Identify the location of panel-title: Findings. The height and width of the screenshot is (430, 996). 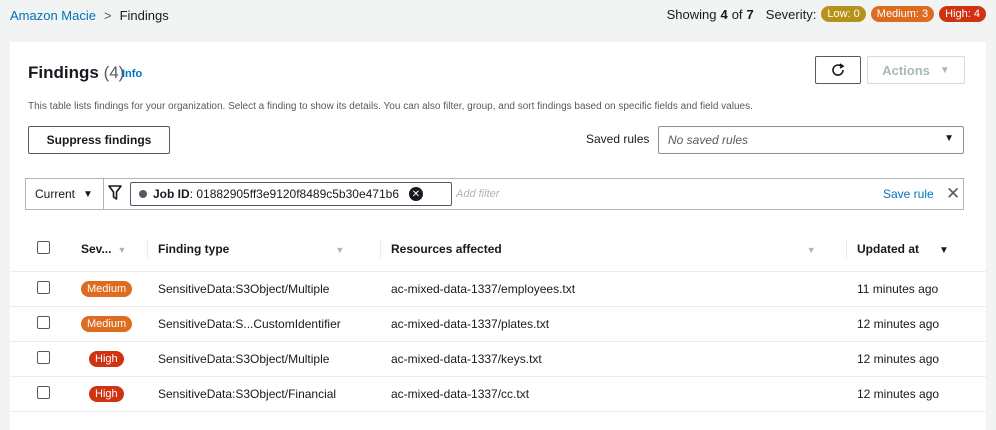
(63, 72).